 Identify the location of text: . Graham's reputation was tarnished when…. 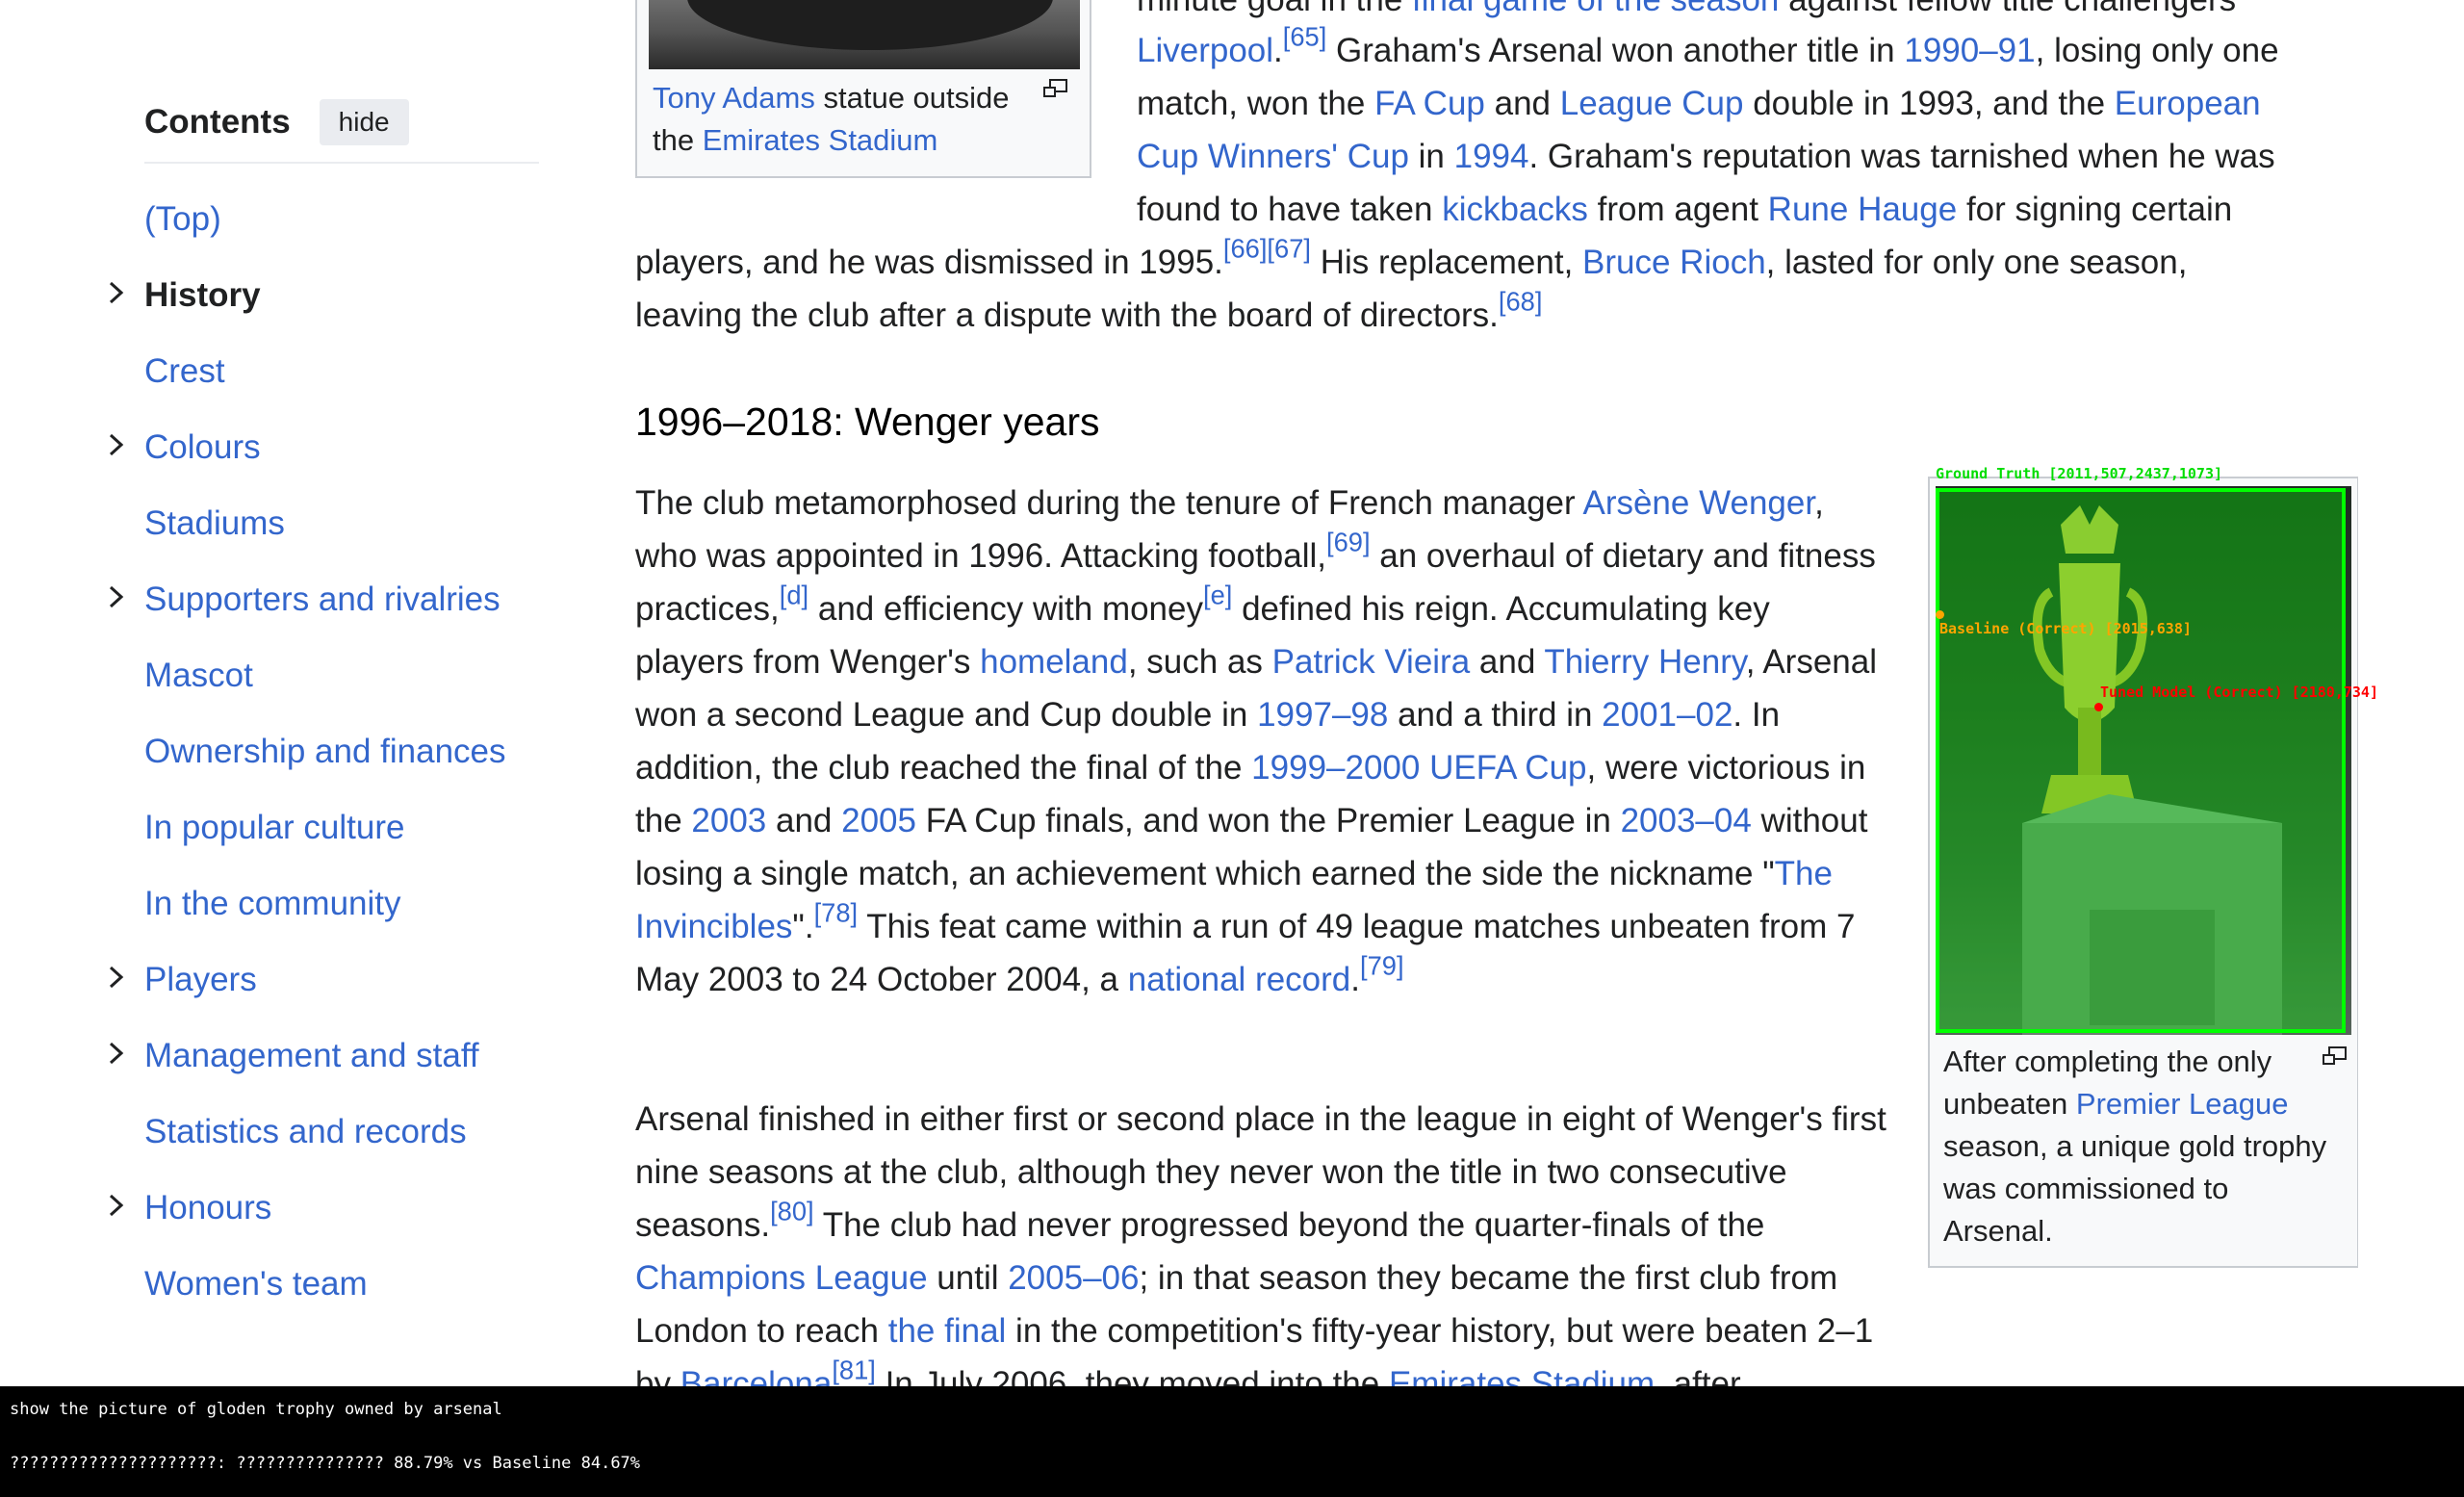
(1901, 156).